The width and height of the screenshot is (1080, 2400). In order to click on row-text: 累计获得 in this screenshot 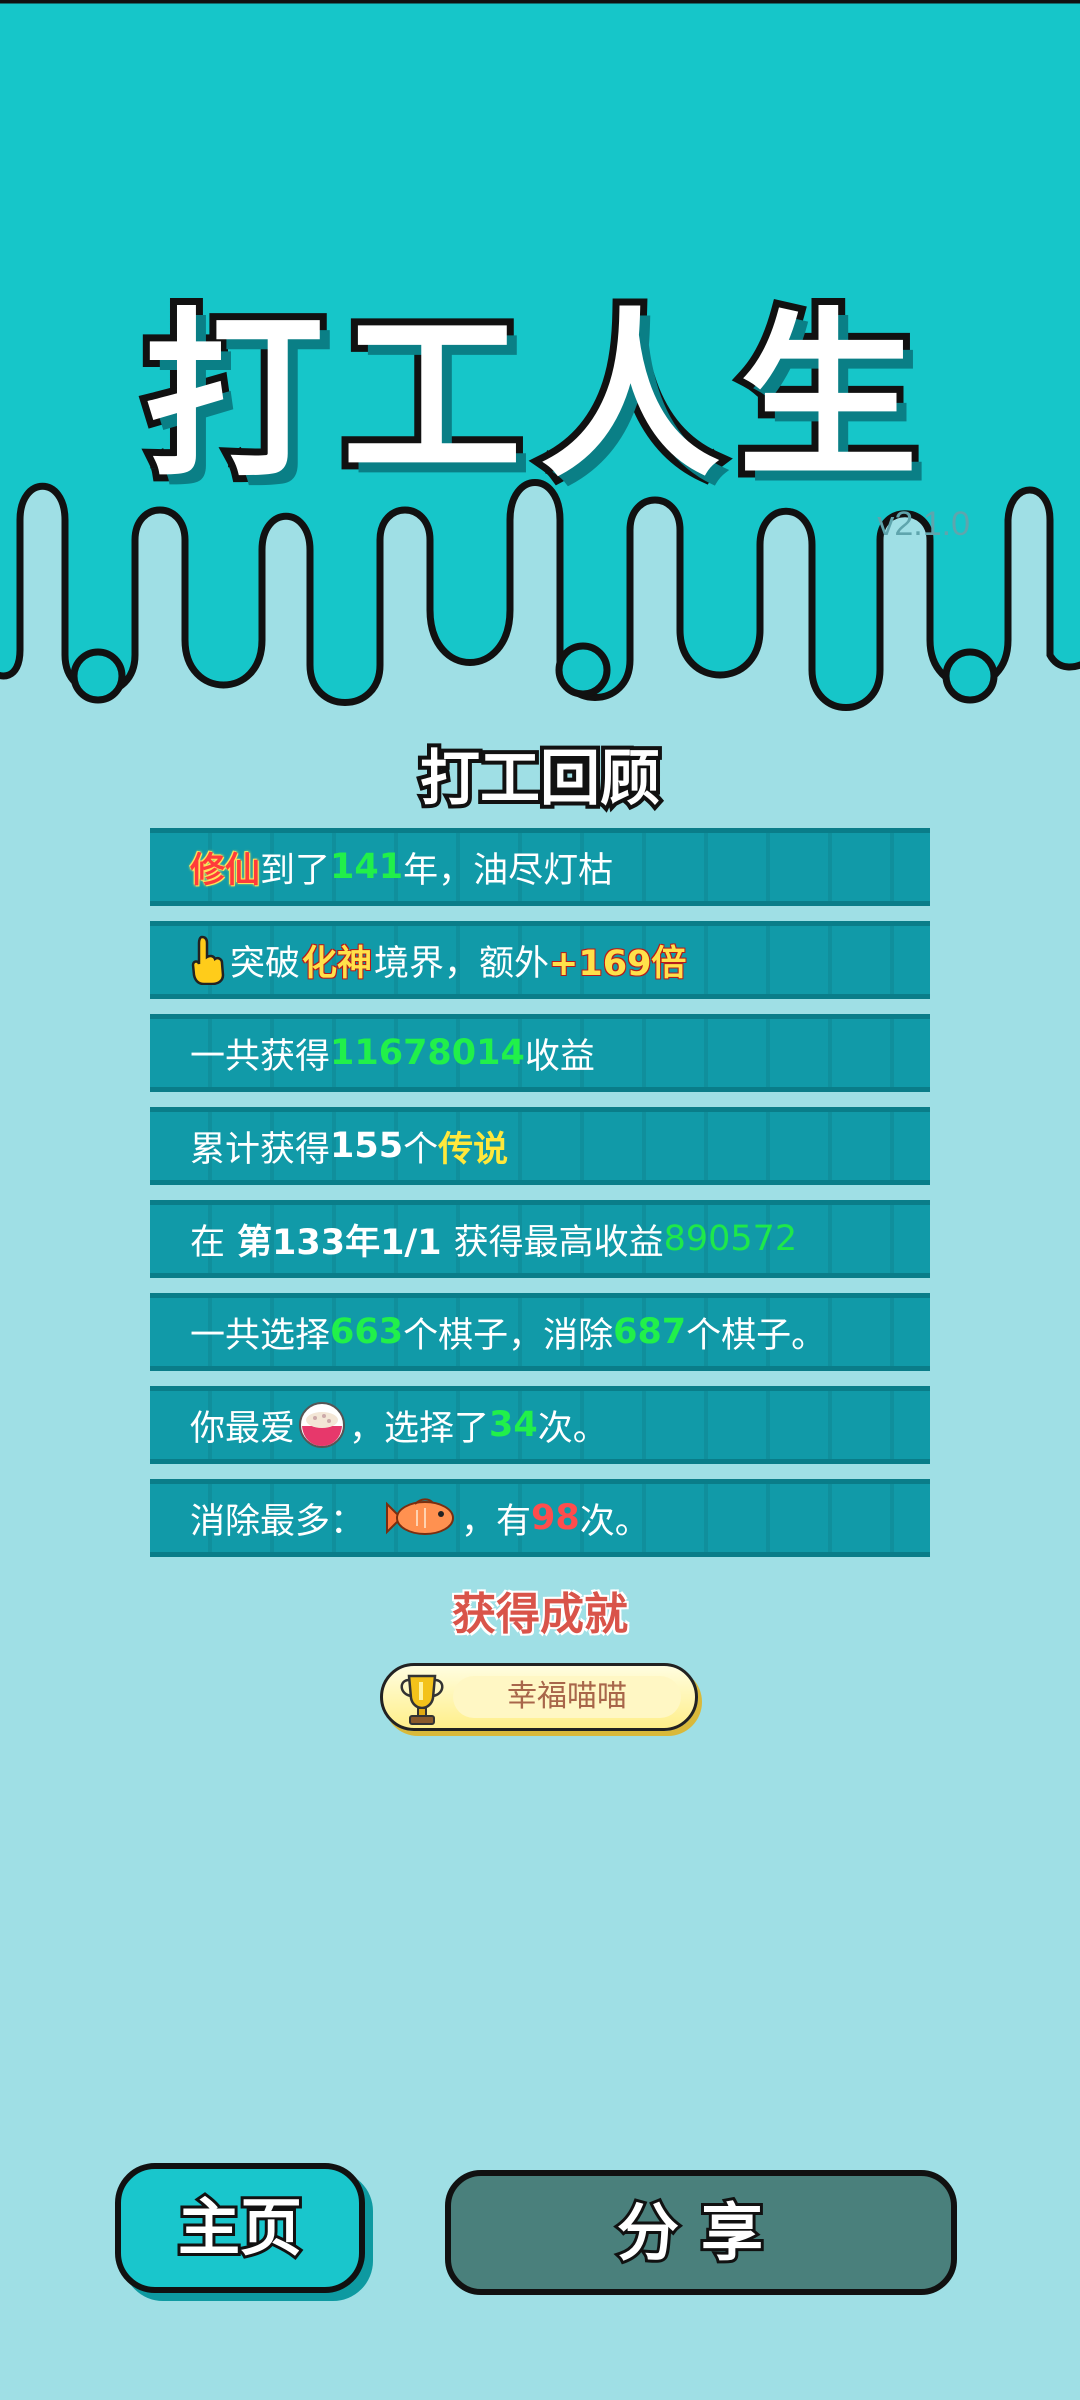, I will do `click(260, 1149)`.